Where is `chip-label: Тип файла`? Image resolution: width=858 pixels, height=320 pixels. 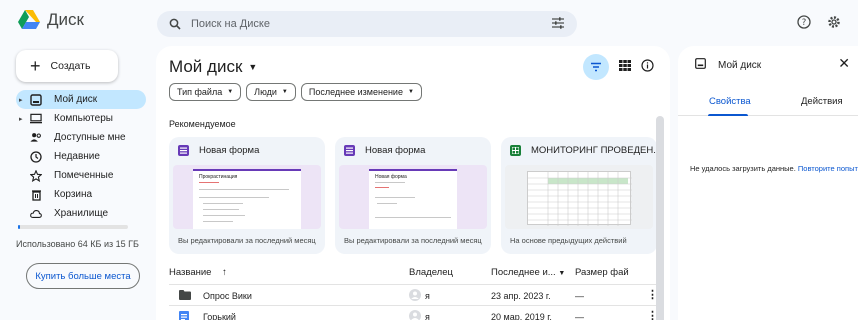
chip-label: Тип файла is located at coordinates (200, 92).